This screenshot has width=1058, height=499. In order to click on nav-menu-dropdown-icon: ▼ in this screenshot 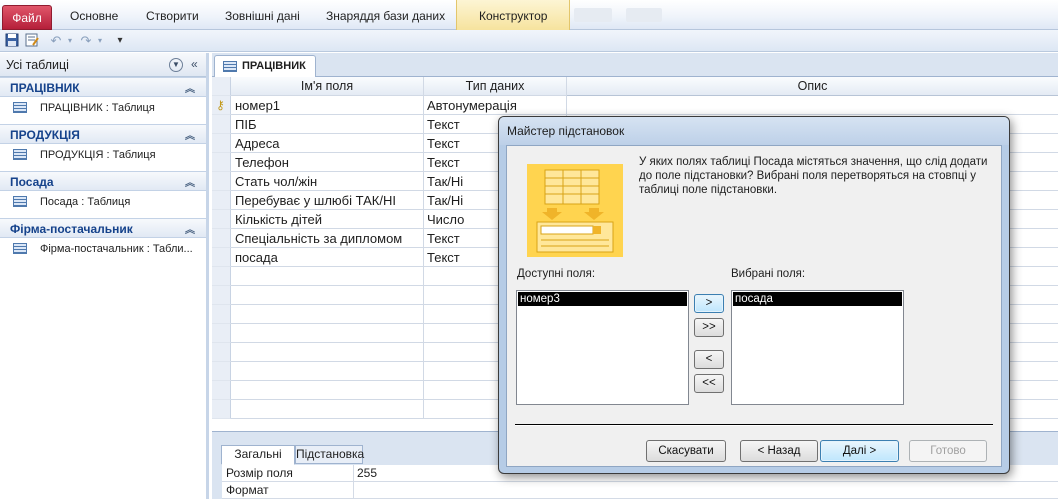, I will do `click(176, 65)`.